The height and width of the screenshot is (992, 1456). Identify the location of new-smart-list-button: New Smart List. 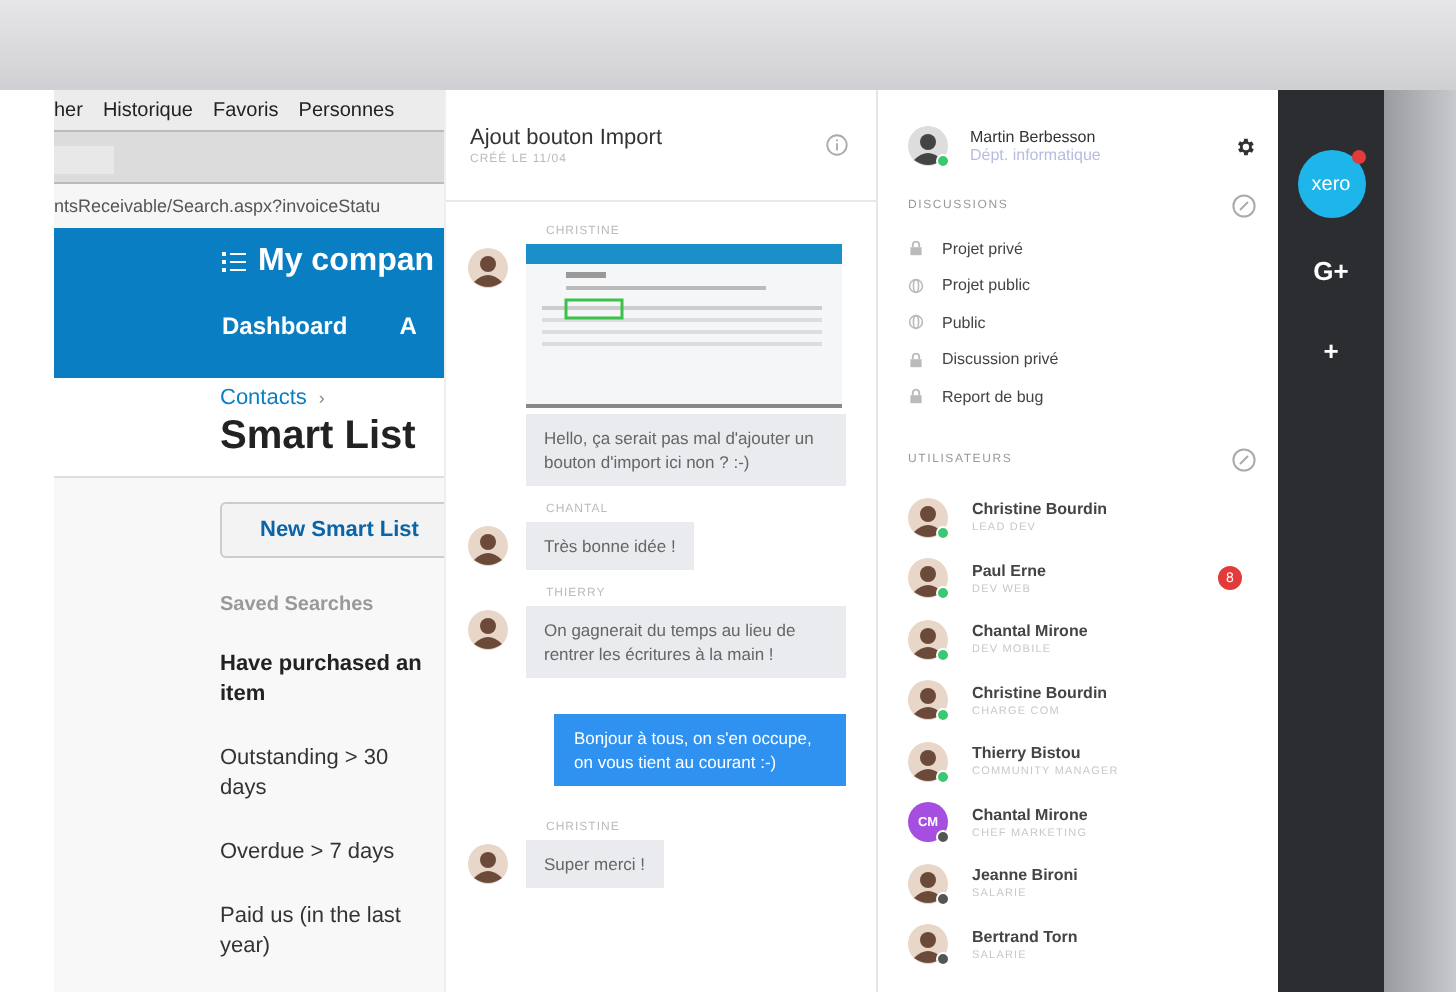
(332, 530).